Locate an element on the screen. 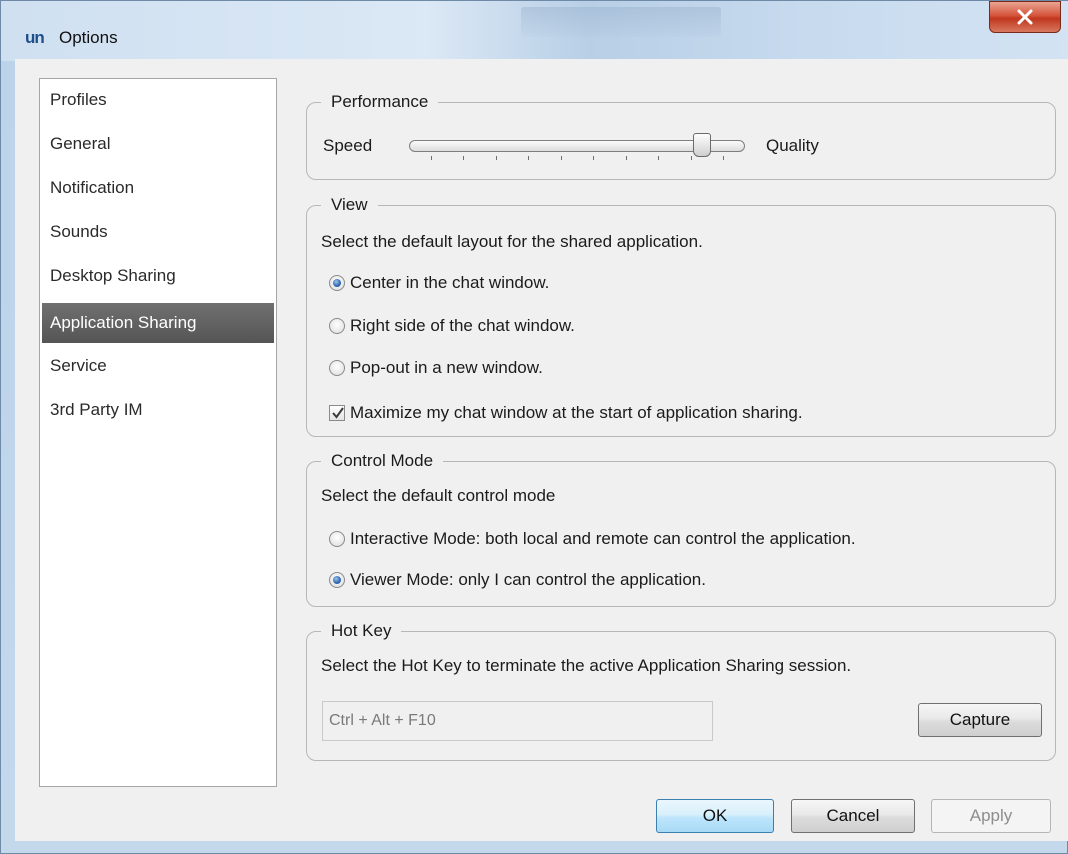 The height and width of the screenshot is (854, 1068). view-center-label: Center in the chat window. is located at coordinates (449, 283).